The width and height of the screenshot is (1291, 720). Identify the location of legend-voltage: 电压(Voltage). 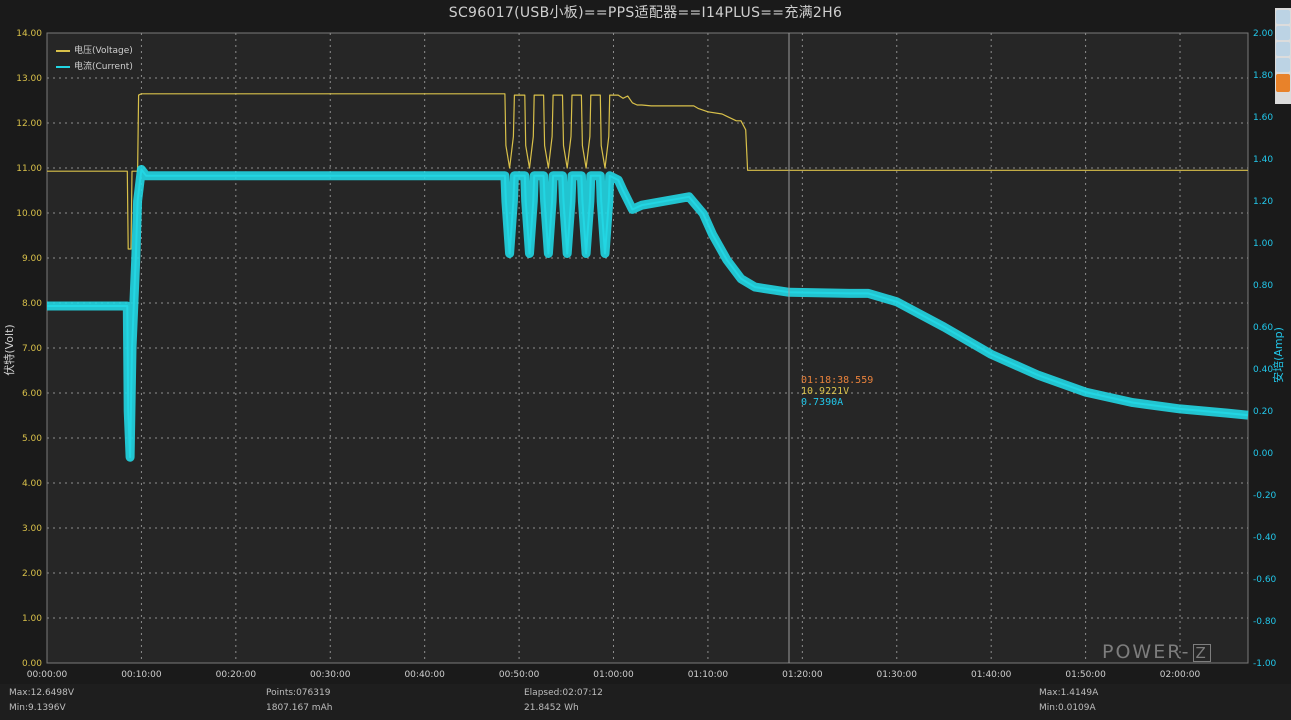
(94, 49).